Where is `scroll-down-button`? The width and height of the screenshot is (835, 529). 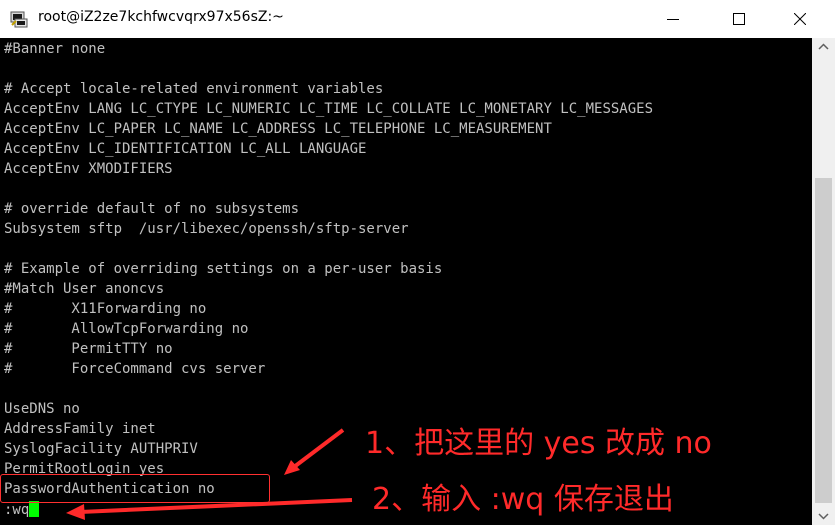 scroll-down-button is located at coordinates (823, 516).